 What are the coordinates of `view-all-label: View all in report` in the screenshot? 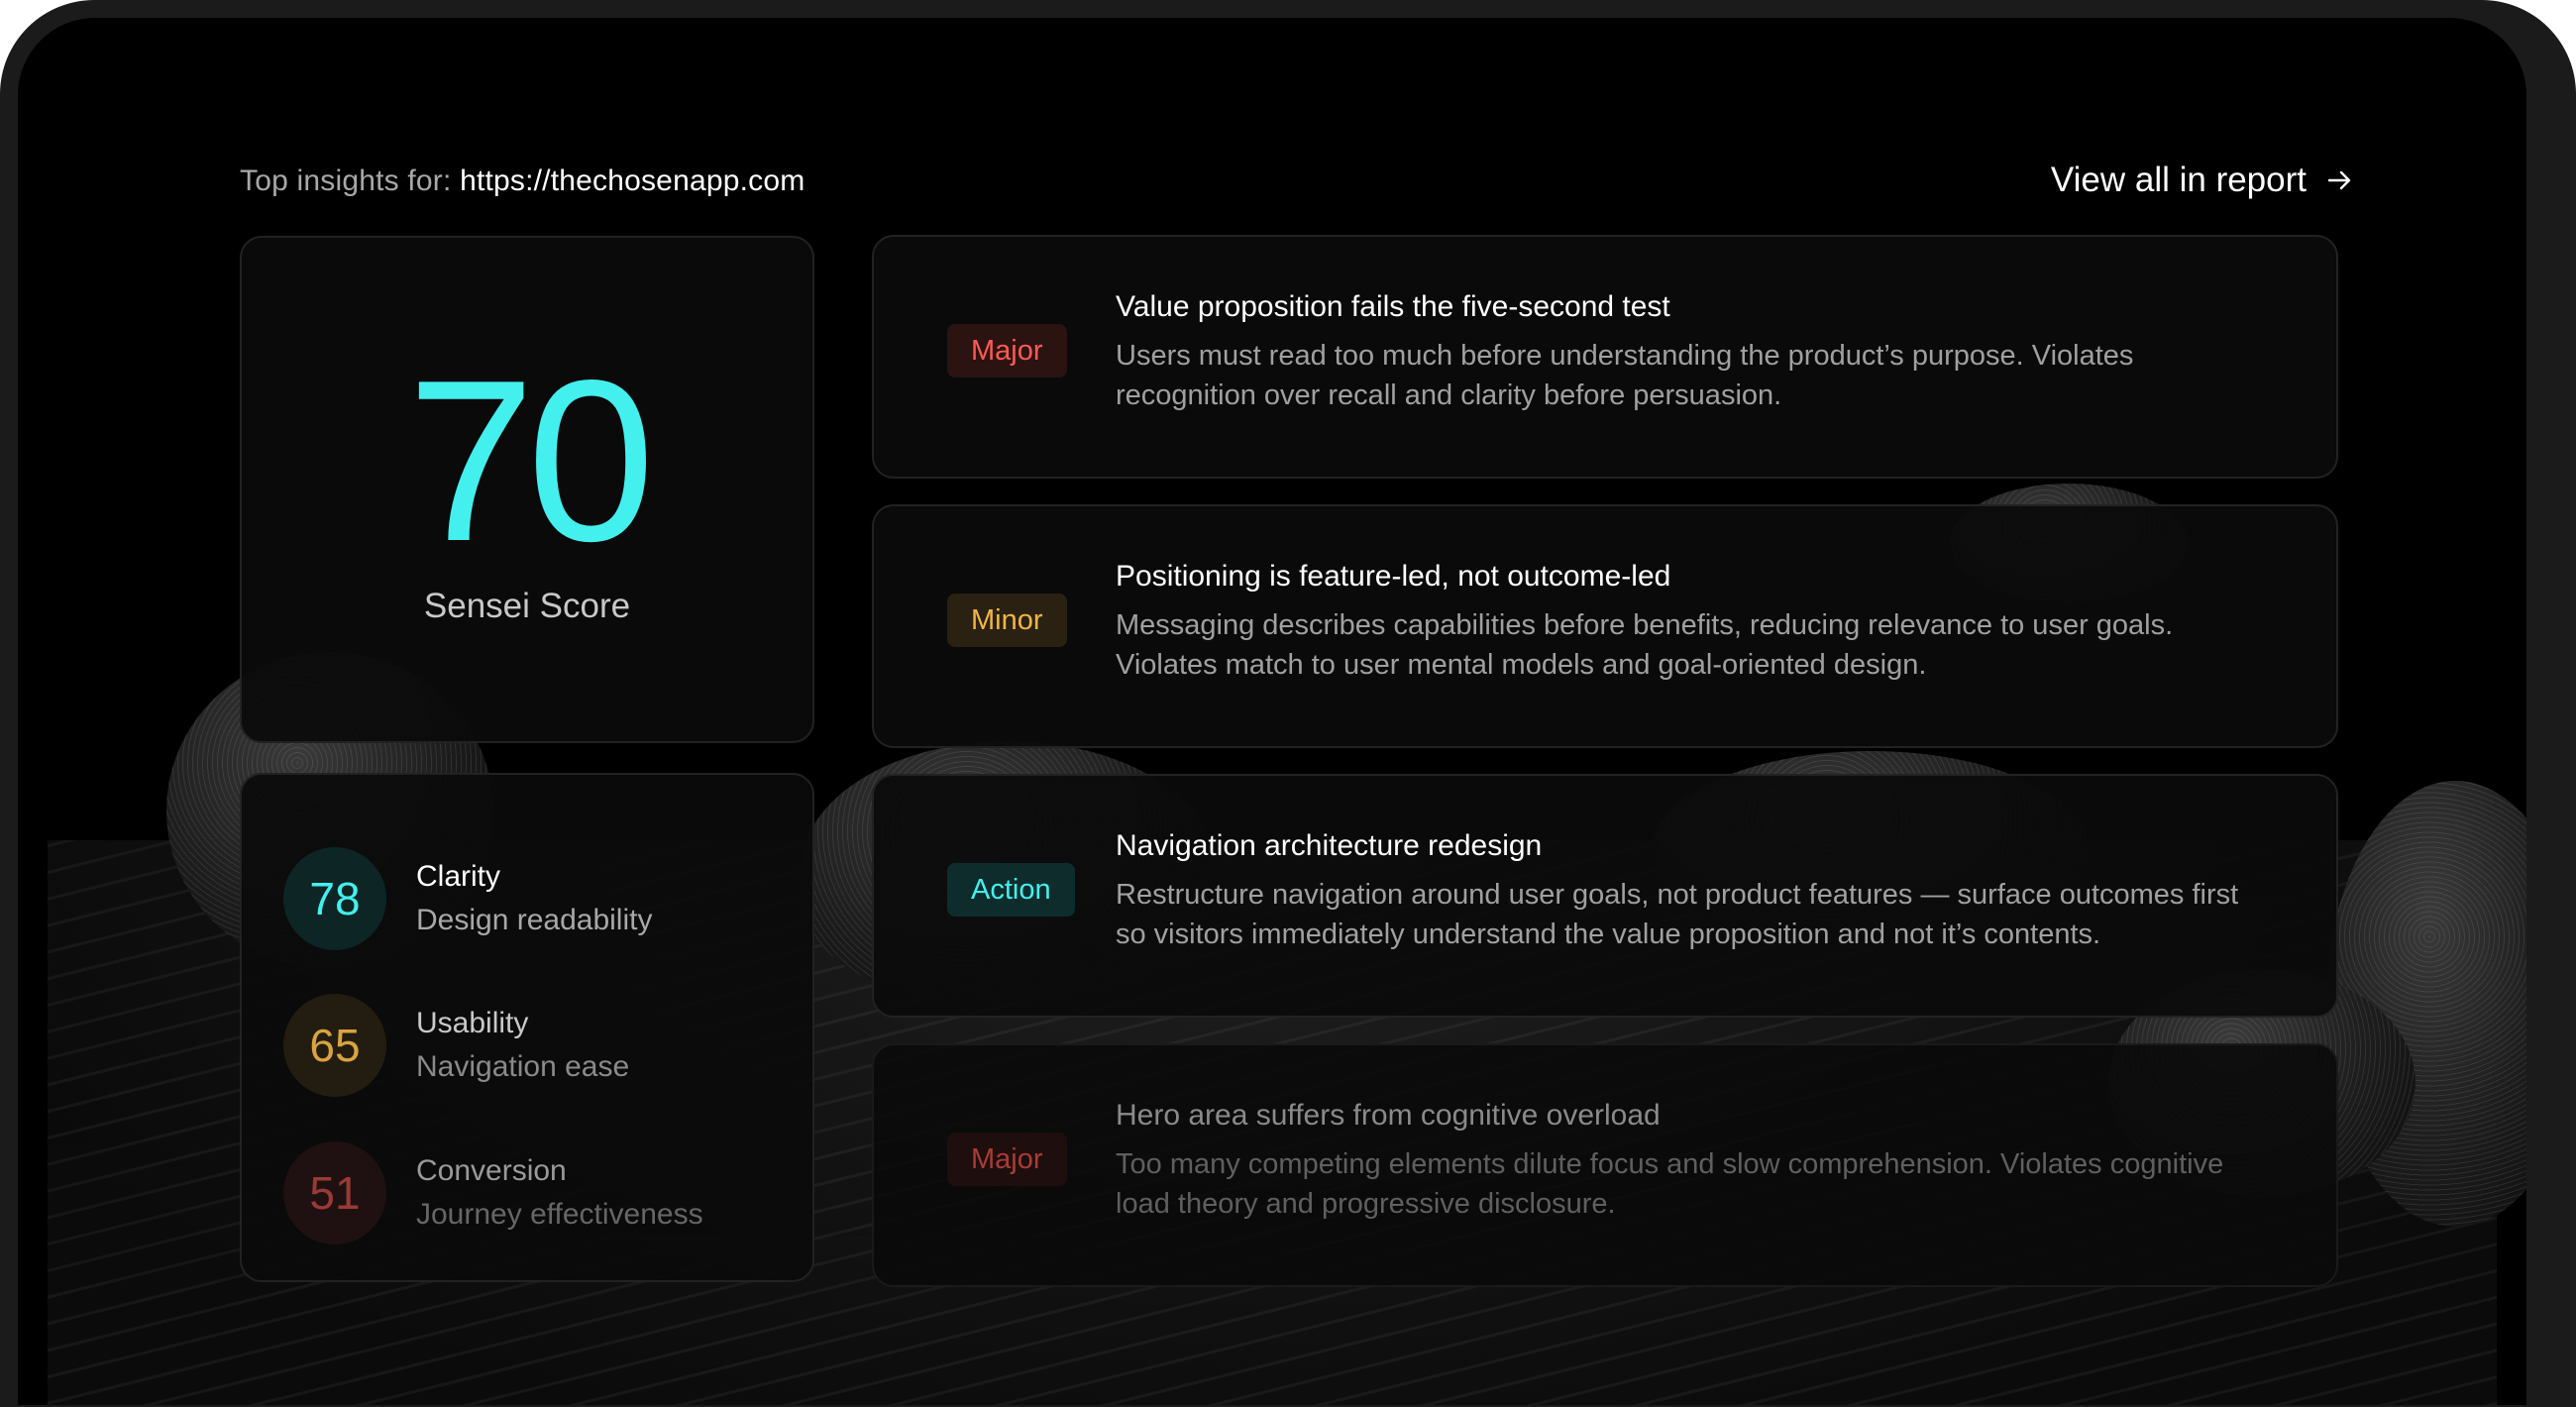 It's located at (2178, 180).